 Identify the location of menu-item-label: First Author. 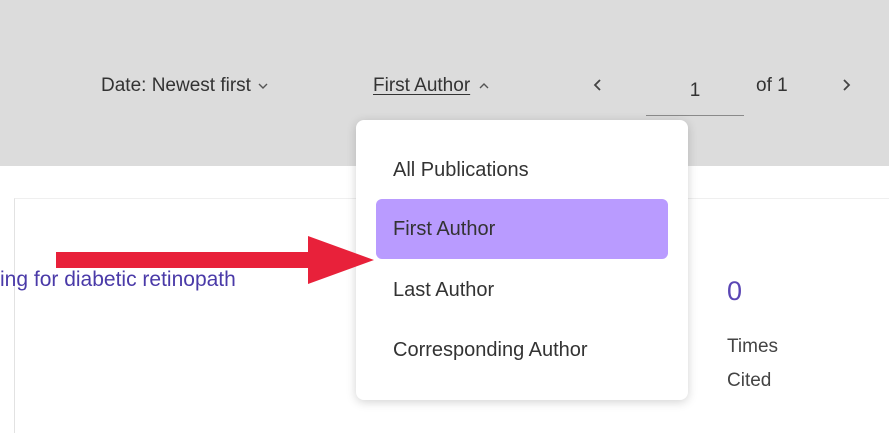
(444, 228).